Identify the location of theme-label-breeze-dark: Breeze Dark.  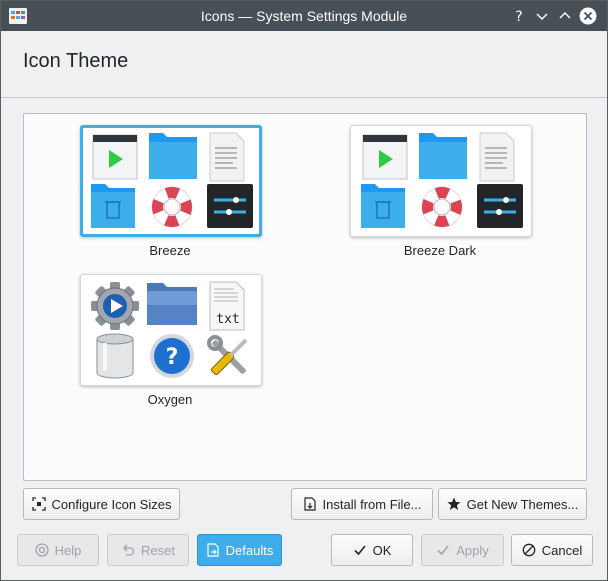
(440, 250).